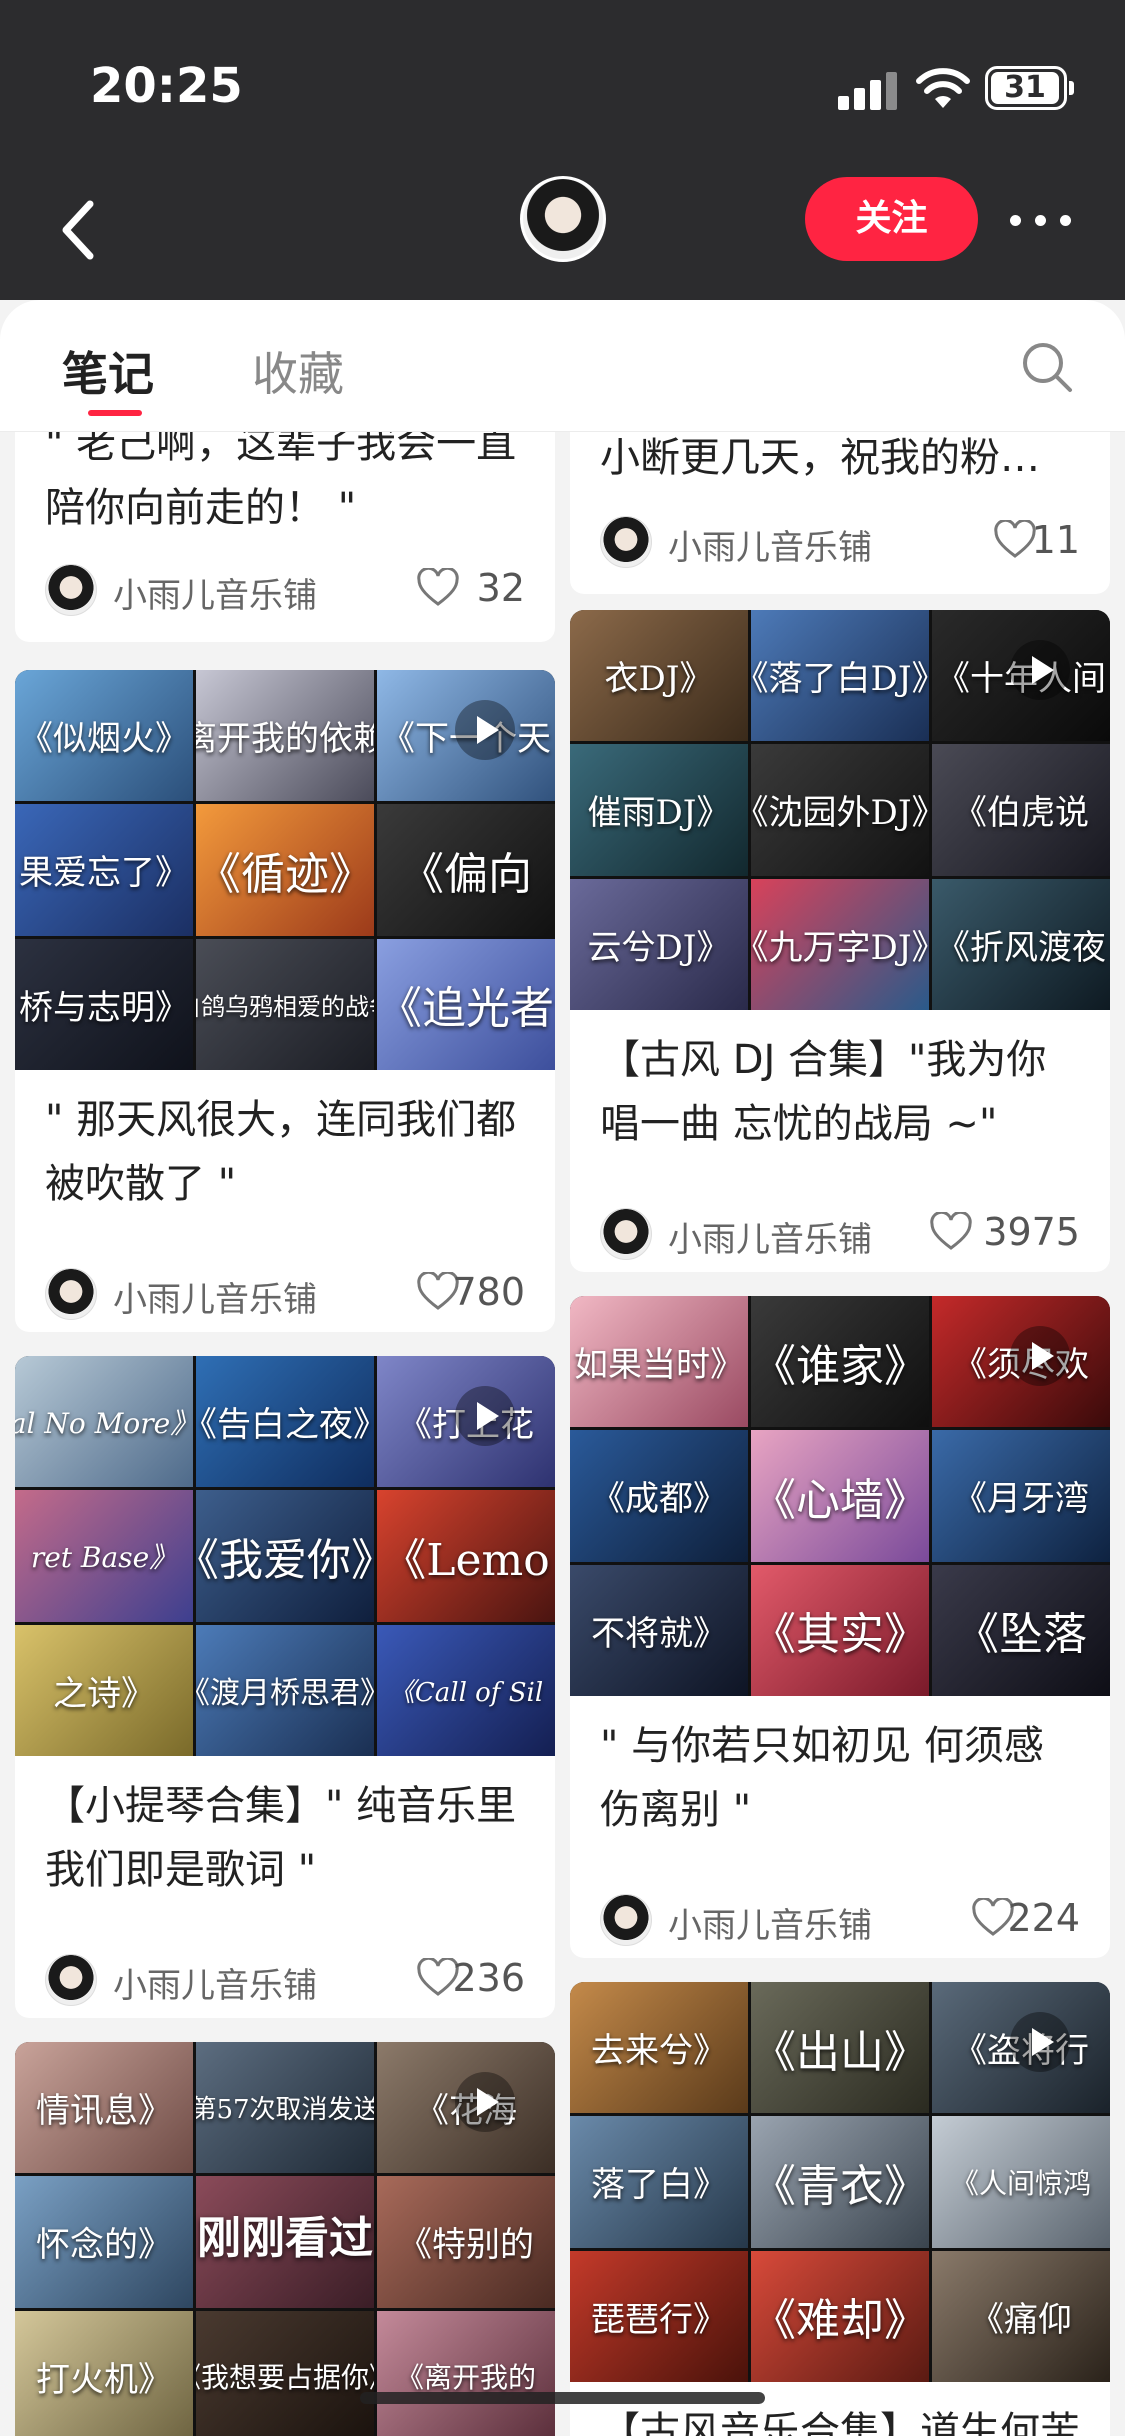 This screenshot has width=1125, height=2436. What do you see at coordinates (840, 2422) in the screenshot?
I see `note-title: 【古风音乐合集】道生何苦` at bounding box center [840, 2422].